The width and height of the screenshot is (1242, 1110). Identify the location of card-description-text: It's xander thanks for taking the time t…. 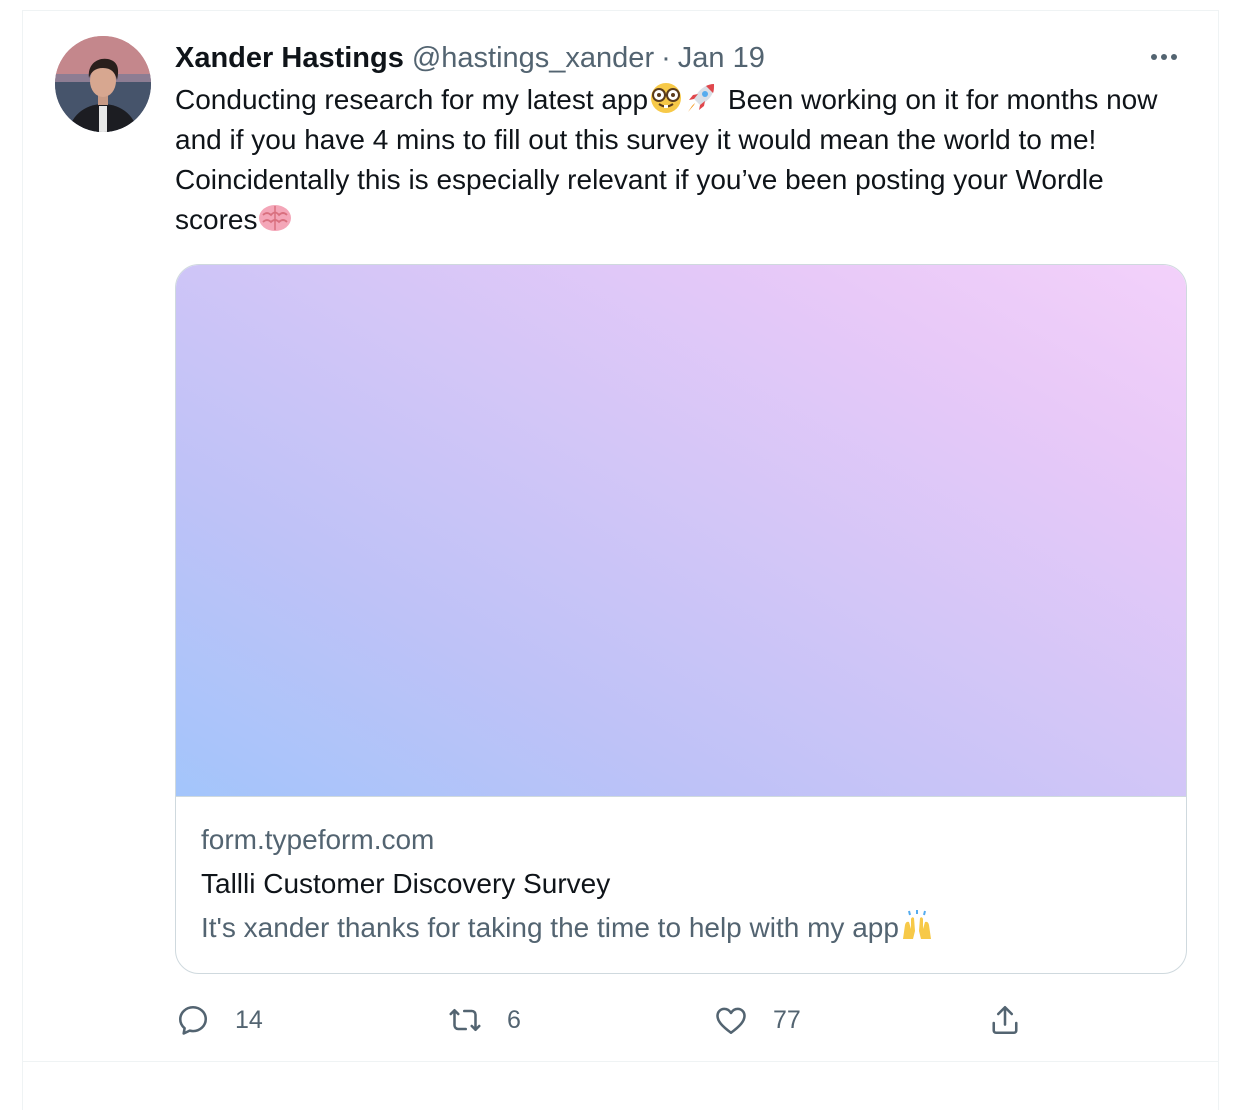
(550, 927).